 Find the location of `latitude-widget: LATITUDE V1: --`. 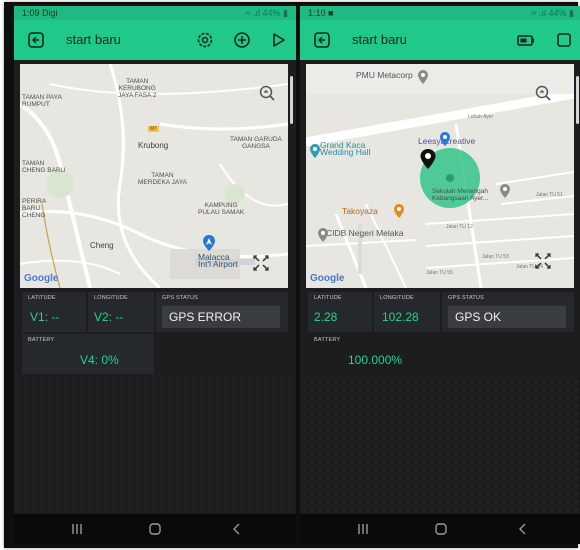

latitude-widget: LATITUDE V1: -- is located at coordinates (54, 312).